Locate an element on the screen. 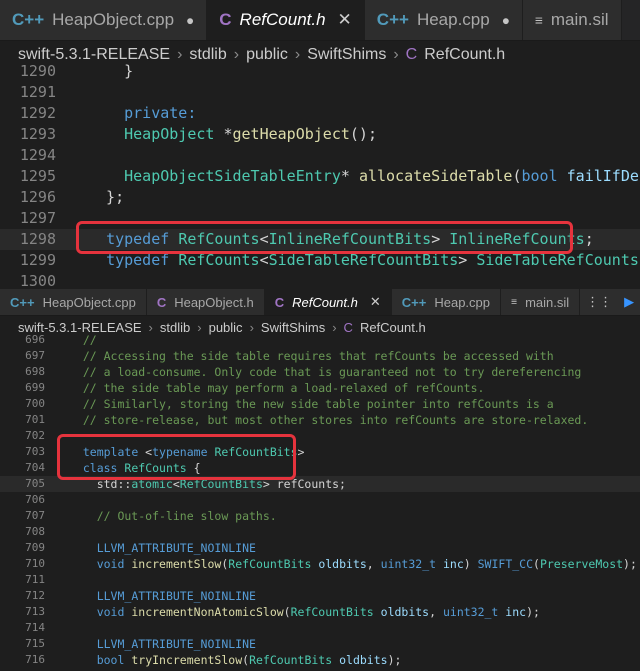  line-number: 701 is located at coordinates (35, 419).